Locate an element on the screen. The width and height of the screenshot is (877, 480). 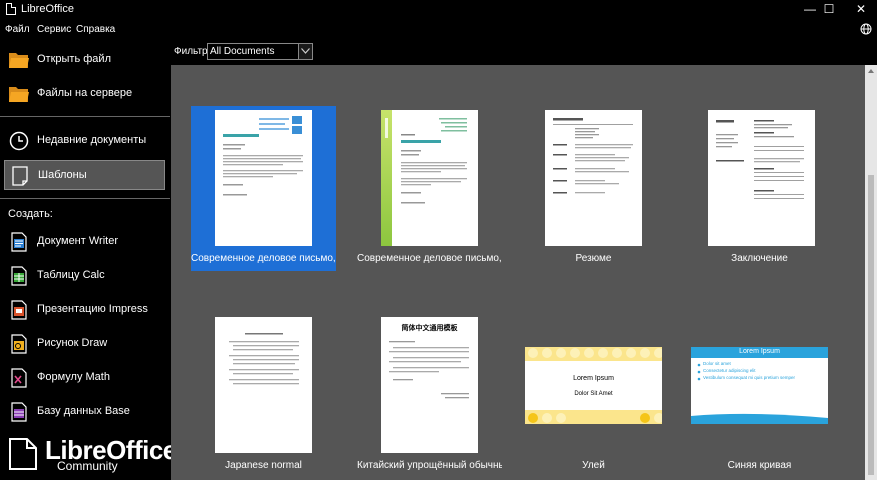
menu-tools: Сервис is located at coordinates (54, 29).